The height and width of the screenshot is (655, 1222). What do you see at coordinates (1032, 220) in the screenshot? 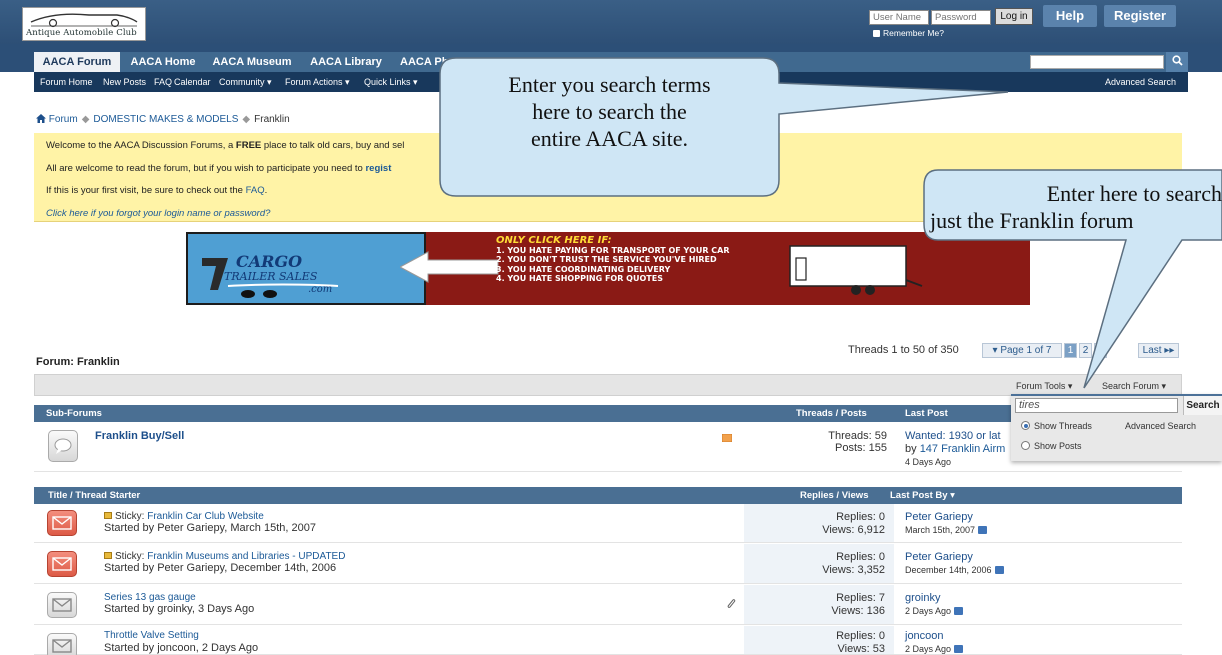
I see `callout-line: just the Franklin forum` at bounding box center [1032, 220].